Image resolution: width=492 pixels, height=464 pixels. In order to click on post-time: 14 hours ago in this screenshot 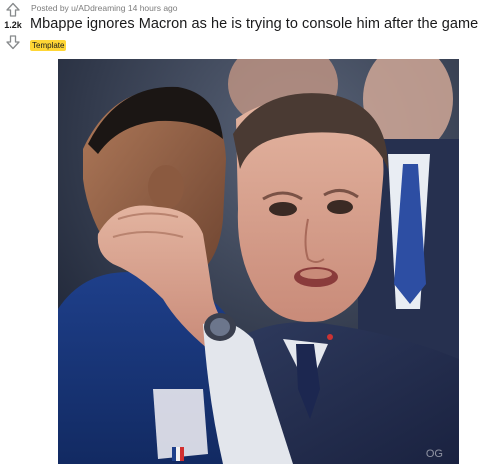, I will do `click(152, 8)`.